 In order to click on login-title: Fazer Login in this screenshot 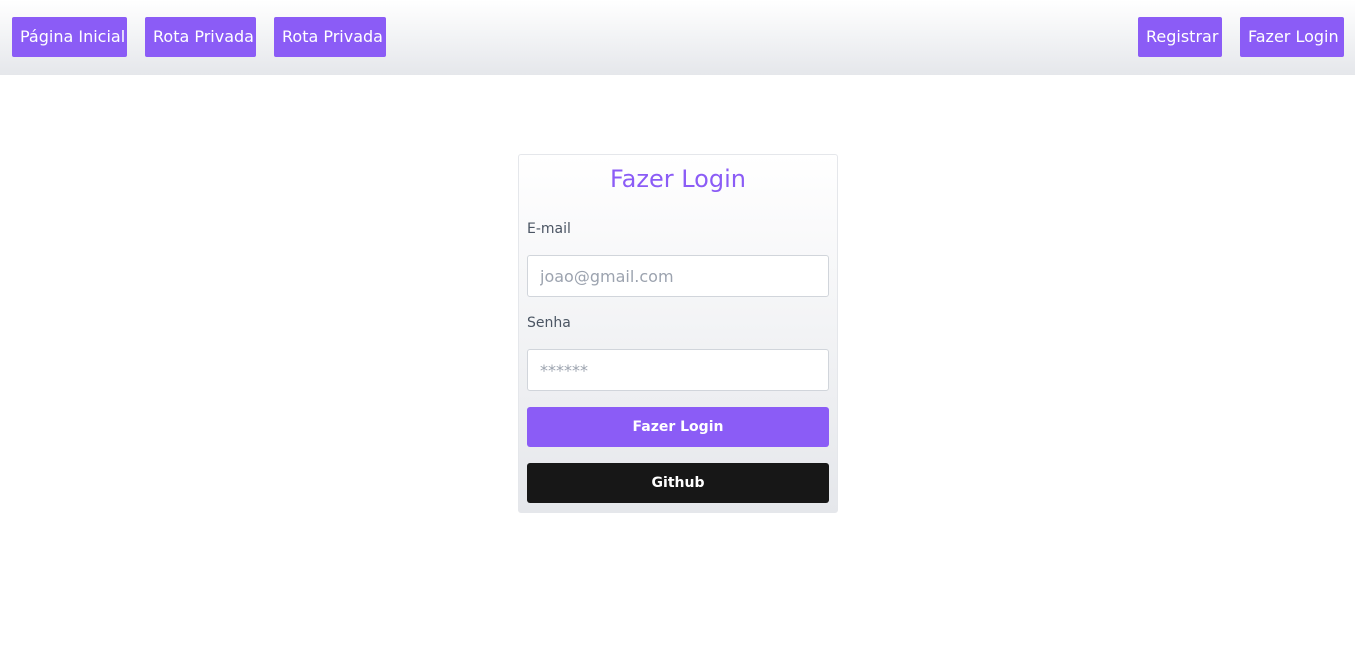, I will do `click(678, 179)`.